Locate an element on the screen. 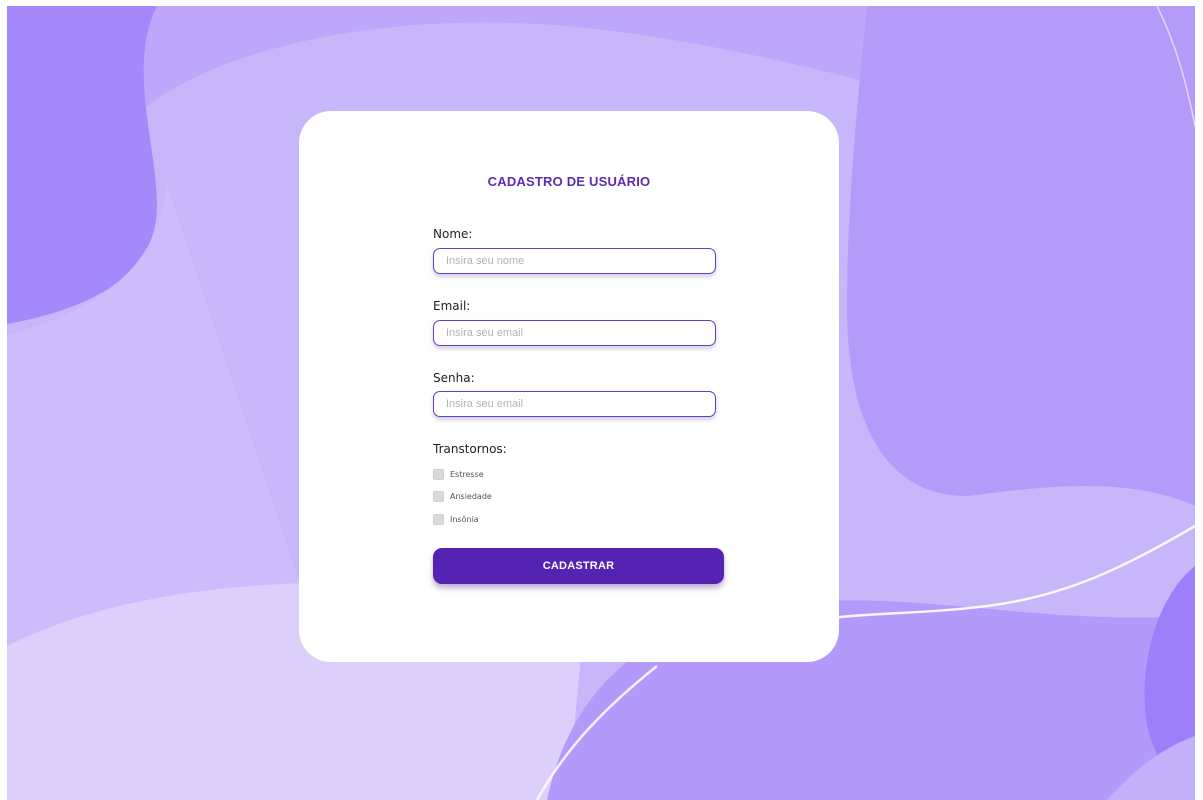 The width and height of the screenshot is (1203, 800). email-label: Email: is located at coordinates (452, 306).